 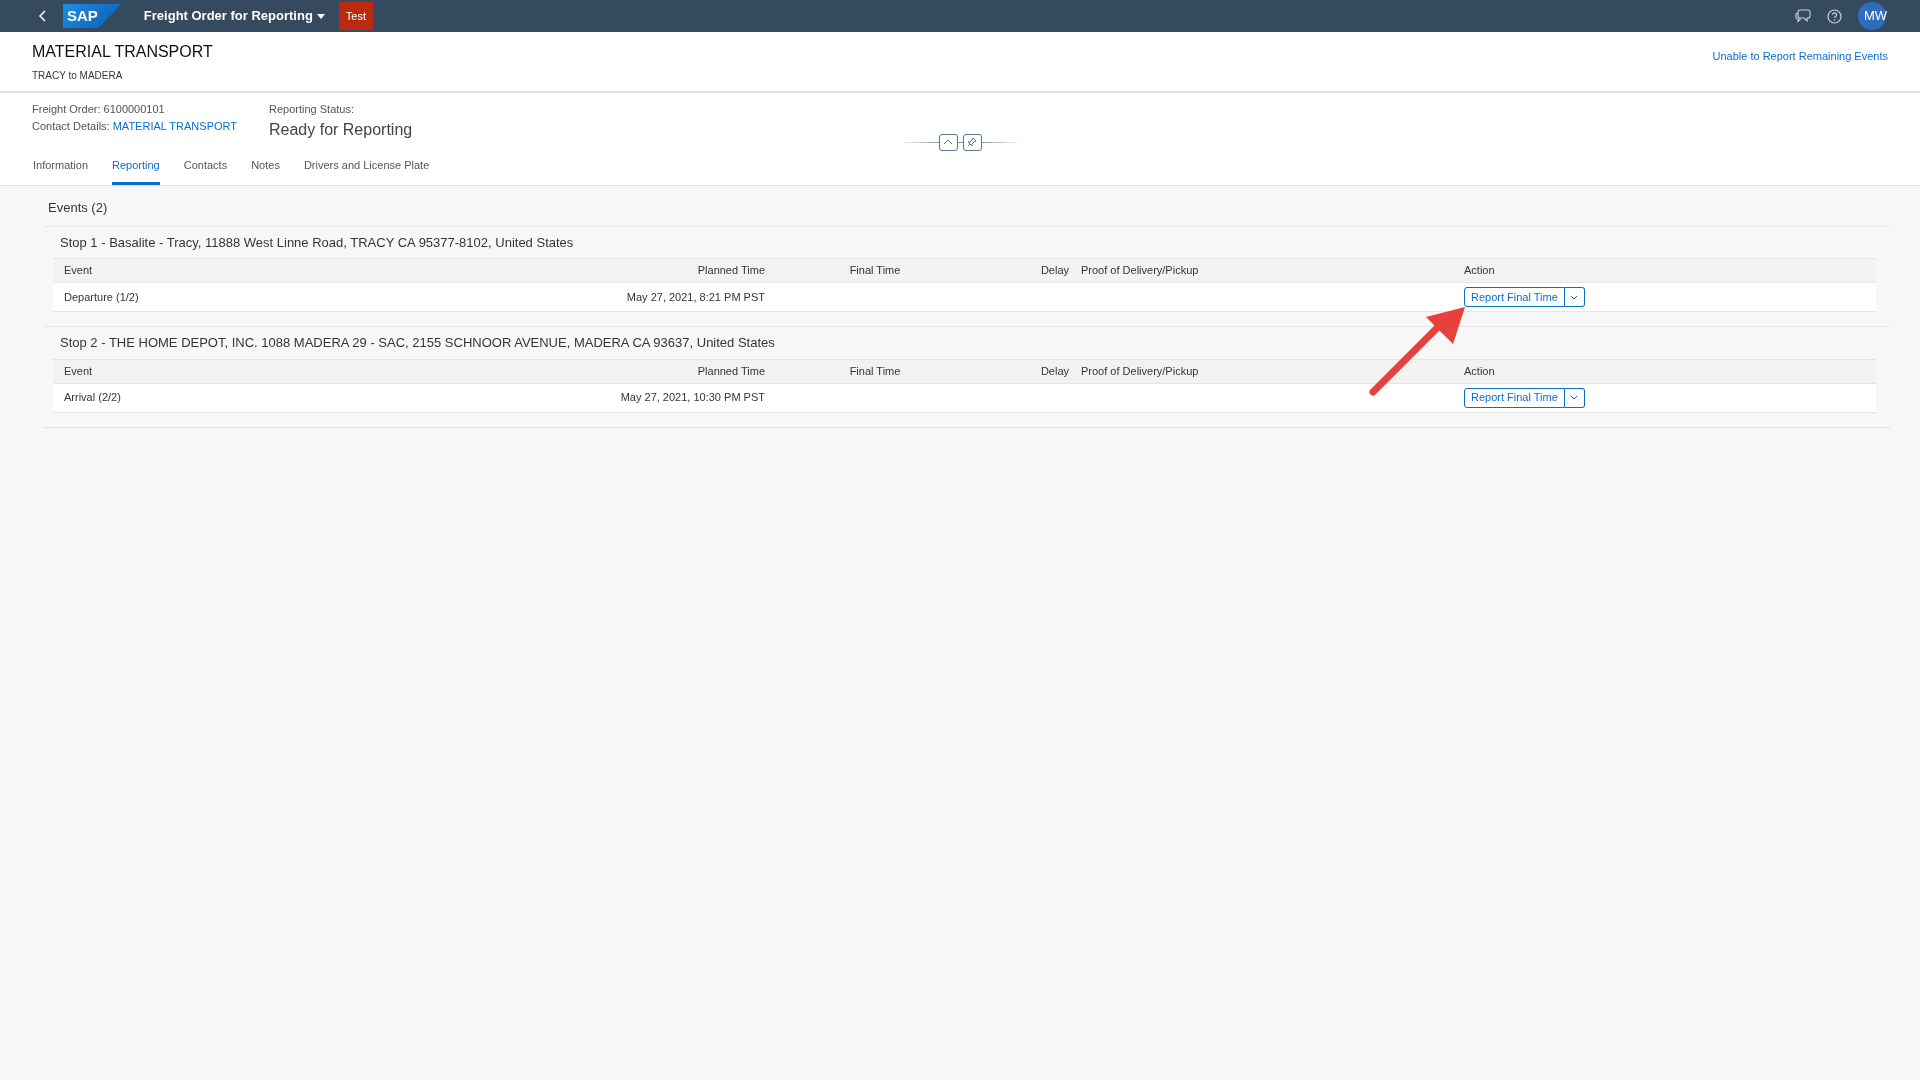 I want to click on table-cell-text: May 27, 2021, 8:21 PM PST, so click(x=695, y=297).